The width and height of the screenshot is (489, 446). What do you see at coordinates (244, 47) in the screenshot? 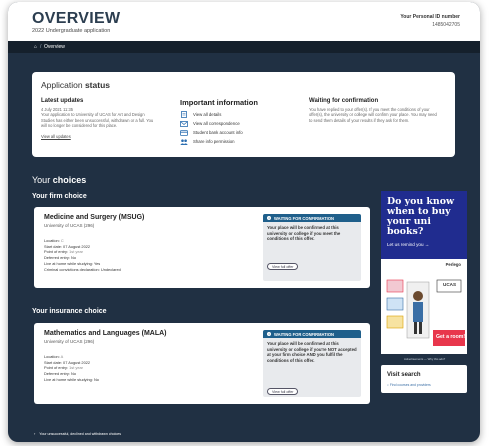
I see `breadcrumb: ⌂ / Overview` at bounding box center [244, 47].